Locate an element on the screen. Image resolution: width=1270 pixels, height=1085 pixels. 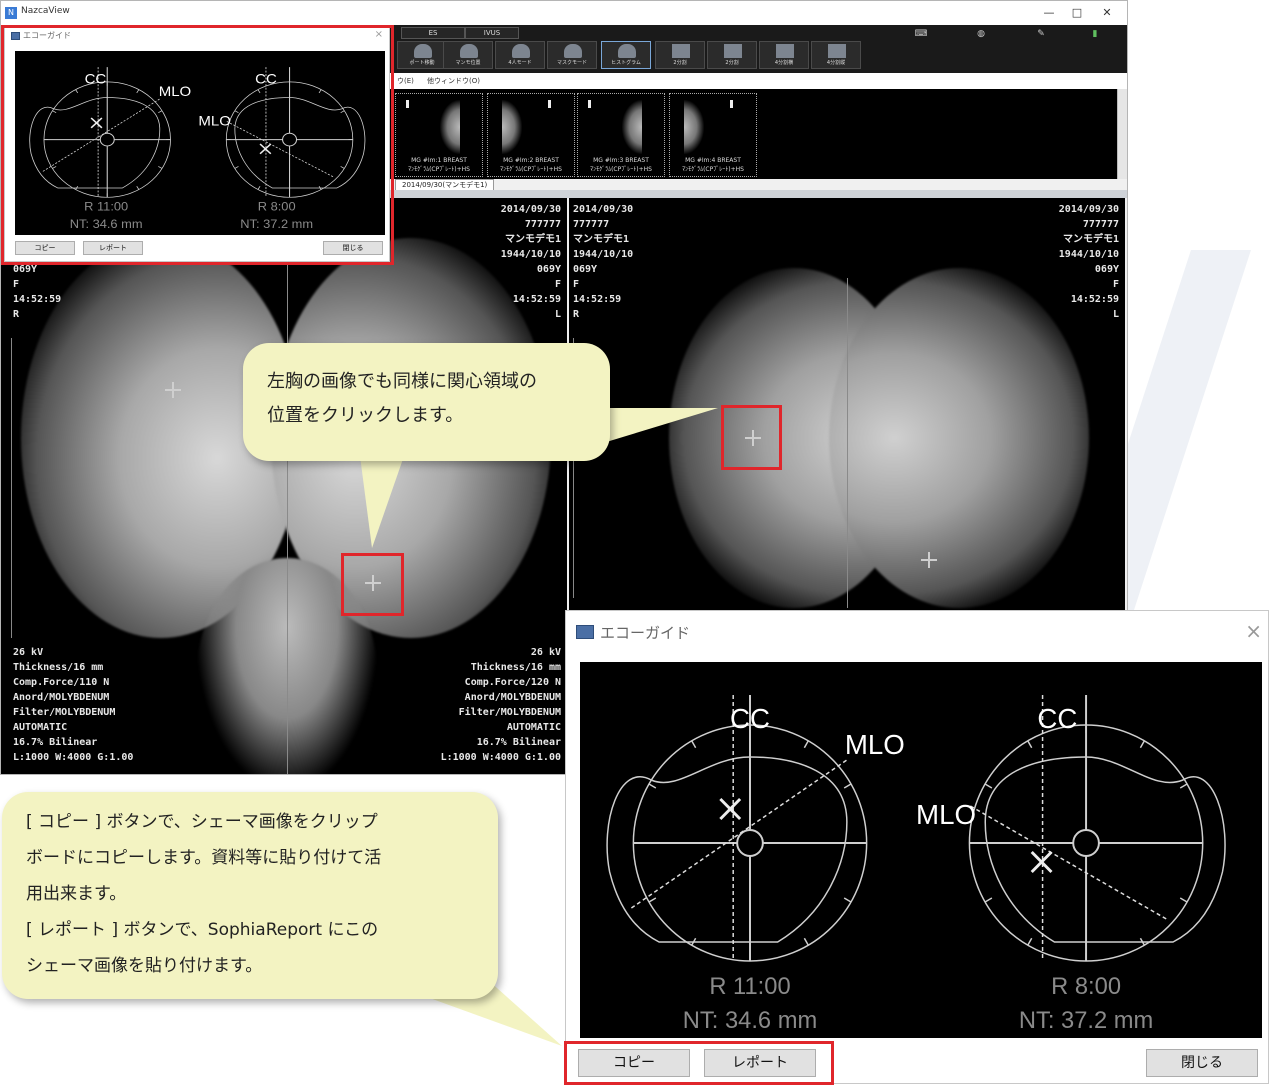
instruction-callout-top: 左胸の画像でも同様に関心領域の 位置をクリックします。 is located at coordinates (426, 402).